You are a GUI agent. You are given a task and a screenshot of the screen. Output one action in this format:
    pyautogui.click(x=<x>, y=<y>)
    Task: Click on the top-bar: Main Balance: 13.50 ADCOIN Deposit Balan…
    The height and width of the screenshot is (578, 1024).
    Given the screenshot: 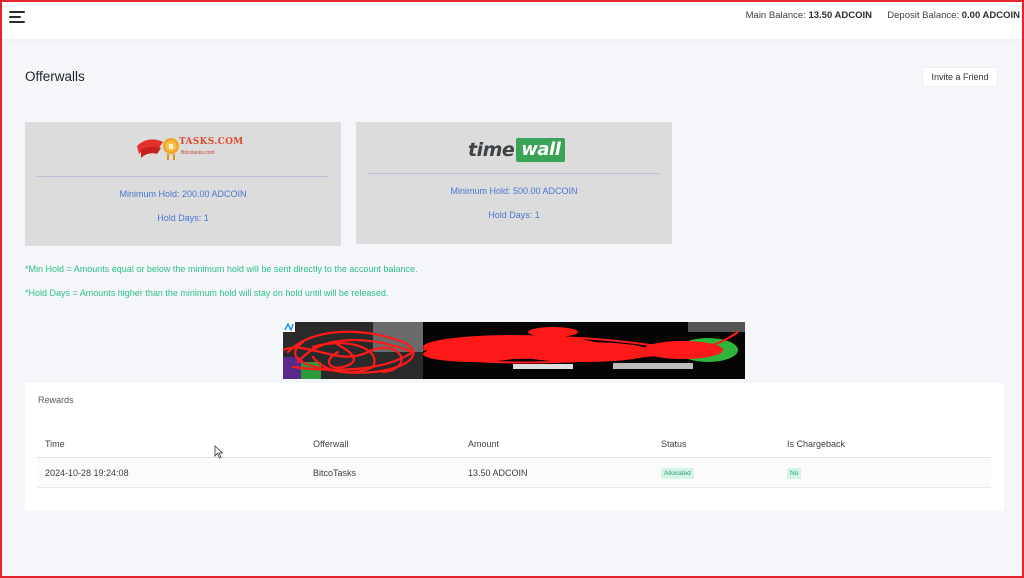 What is the action you would take?
    pyautogui.click(x=512, y=20)
    